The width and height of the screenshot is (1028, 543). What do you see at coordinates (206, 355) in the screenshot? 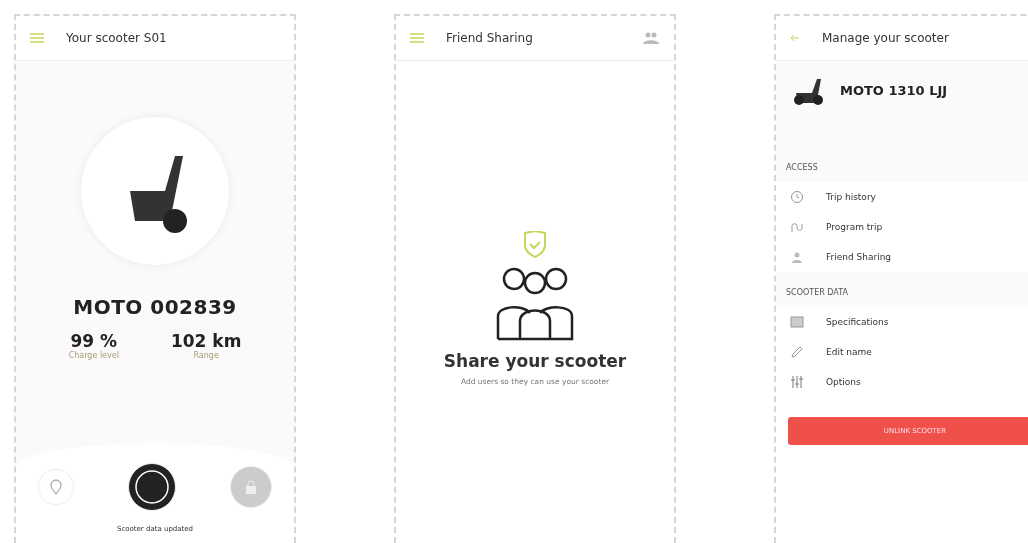
I see `stat-label: Range` at bounding box center [206, 355].